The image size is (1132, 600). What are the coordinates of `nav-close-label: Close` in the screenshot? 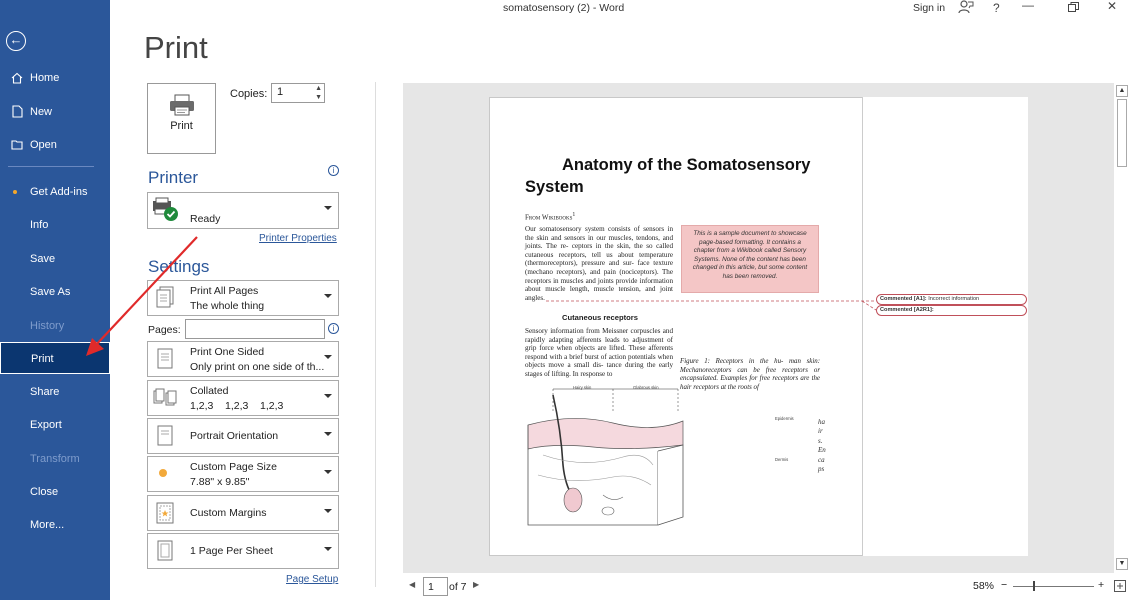 It's located at (44, 492).